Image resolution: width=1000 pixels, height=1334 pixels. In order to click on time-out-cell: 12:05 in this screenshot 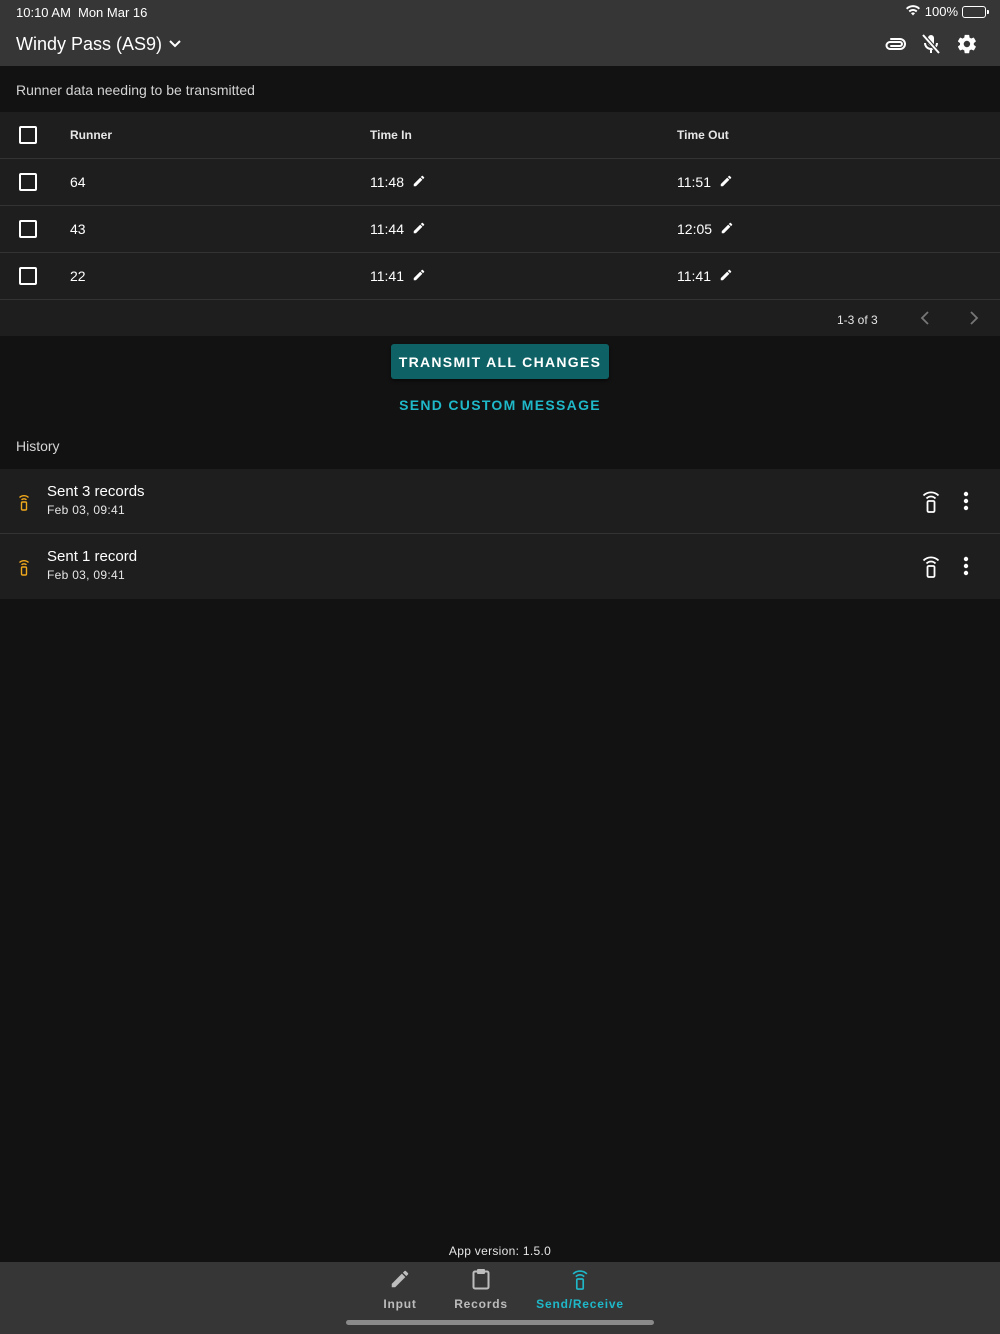, I will do `click(705, 229)`.